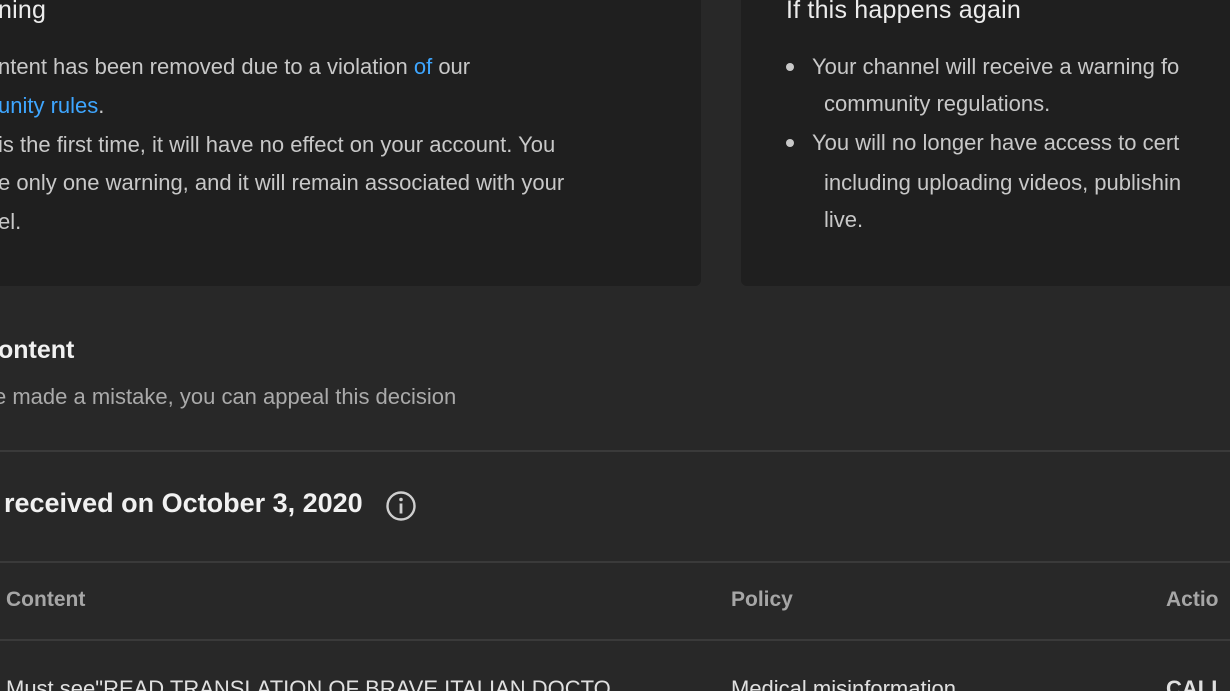 Image resolution: width=1230 pixels, height=691 pixels. What do you see at coordinates (843, 683) in the screenshot?
I see `policy-cell: Medical misinformation` at bounding box center [843, 683].